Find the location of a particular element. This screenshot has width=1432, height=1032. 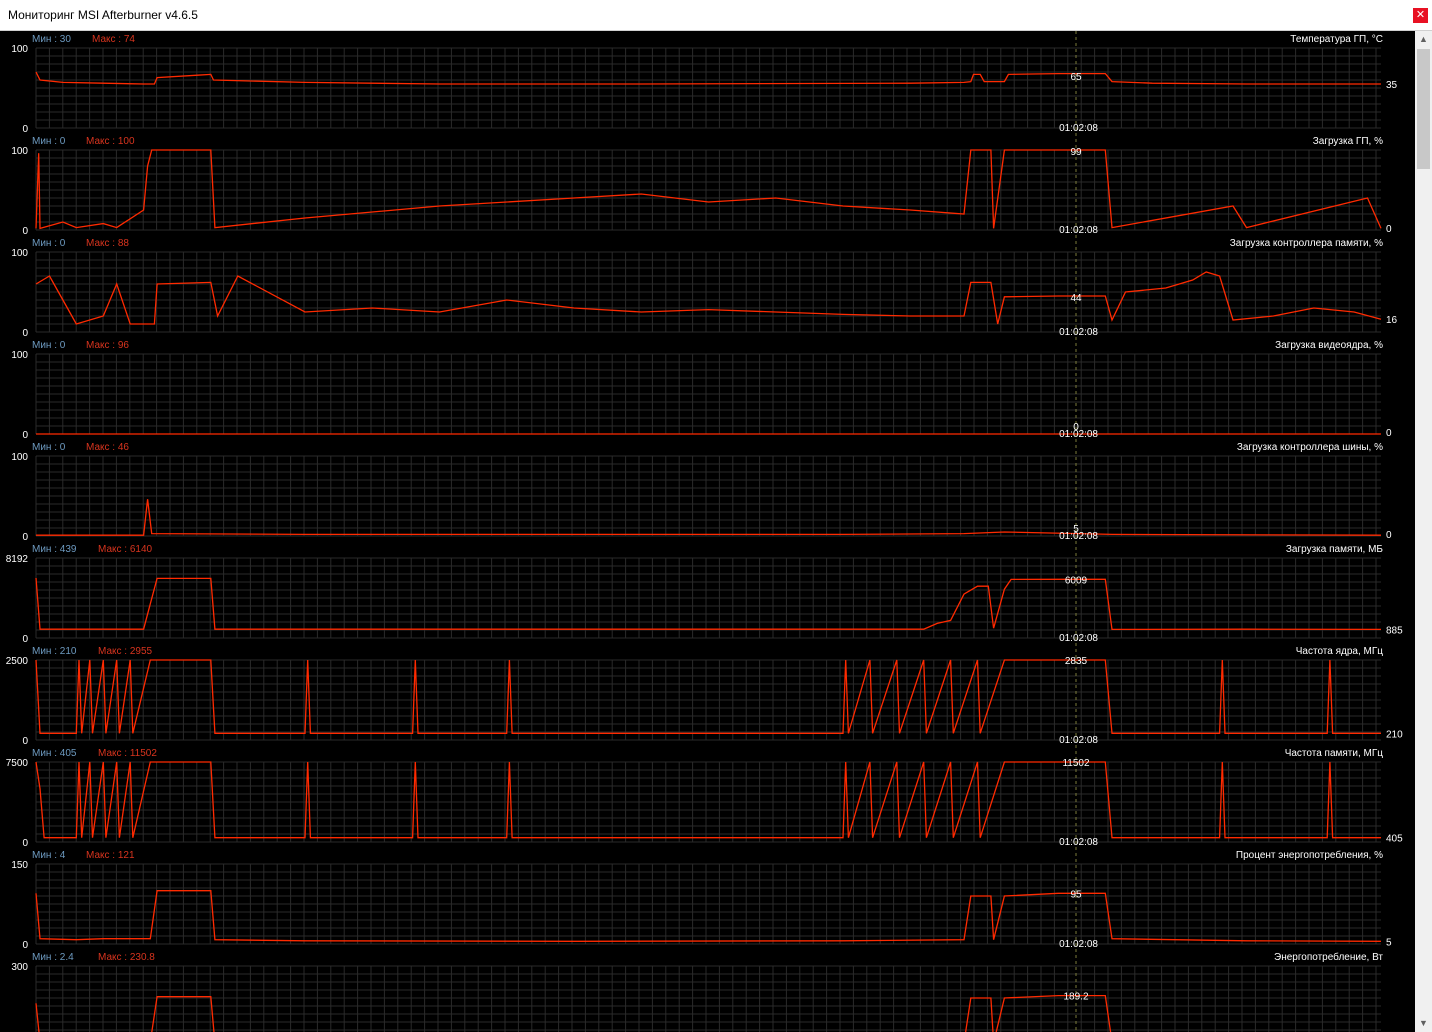

graph-max-label: Макс : 121 is located at coordinates (110, 855).